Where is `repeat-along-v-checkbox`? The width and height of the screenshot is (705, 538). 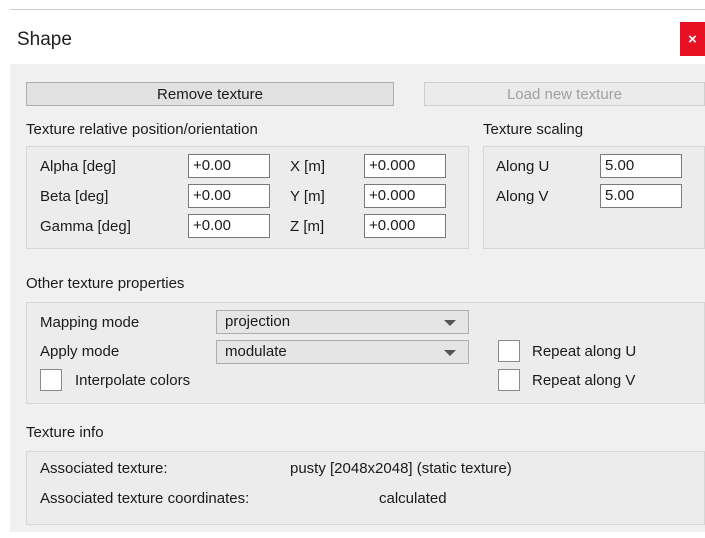 repeat-along-v-checkbox is located at coordinates (509, 380).